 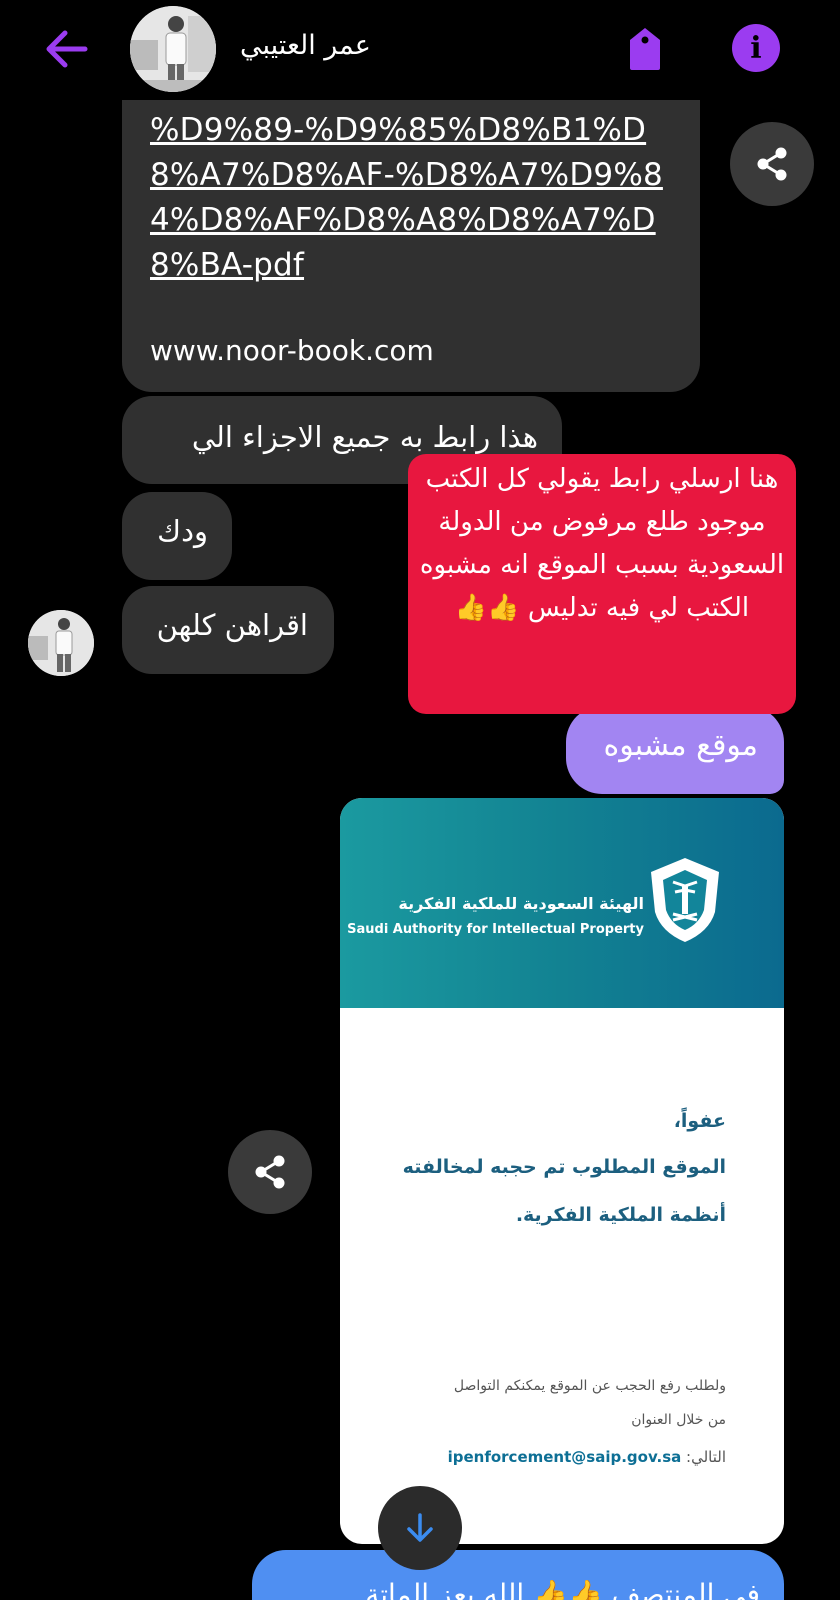 I want to click on message-iqrahen: اقراهن كلهن, so click(x=228, y=630).